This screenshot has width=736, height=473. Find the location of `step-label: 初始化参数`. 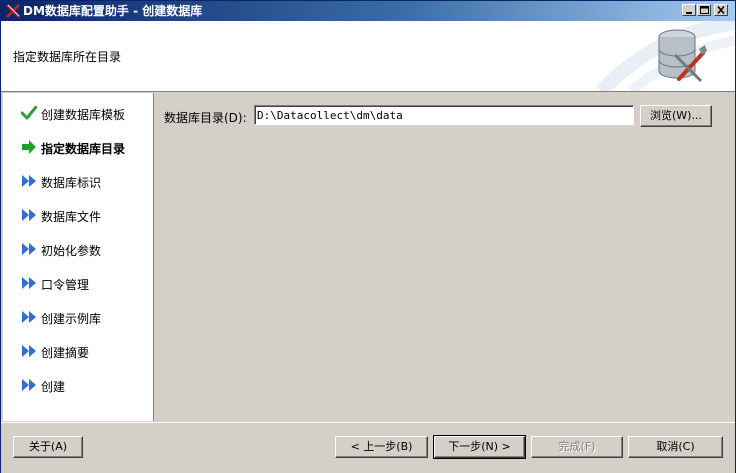

step-label: 初始化参数 is located at coordinates (71, 251).